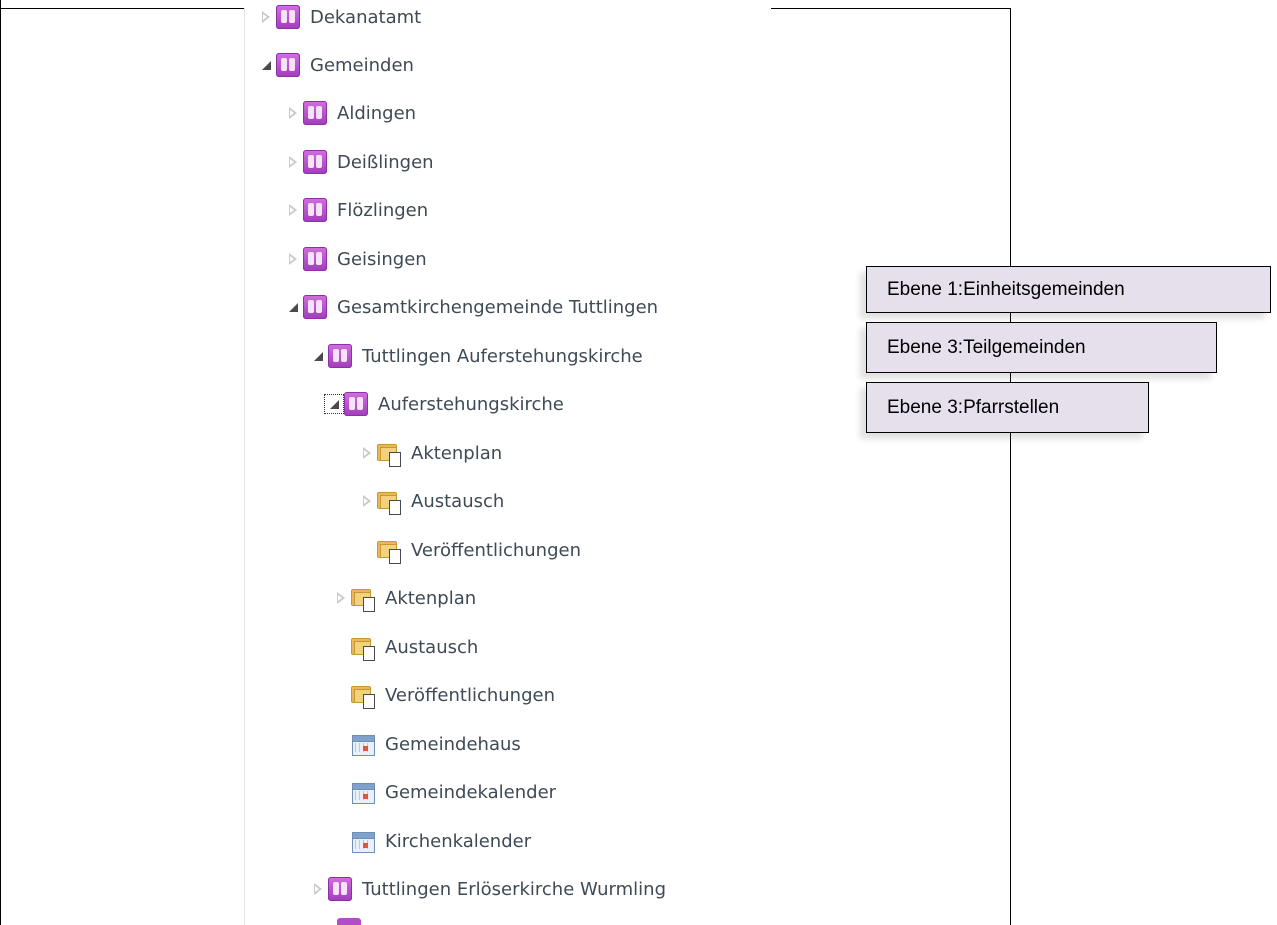 The height and width of the screenshot is (925, 1277). I want to click on tree-item-label: Gemeinden, so click(362, 65).